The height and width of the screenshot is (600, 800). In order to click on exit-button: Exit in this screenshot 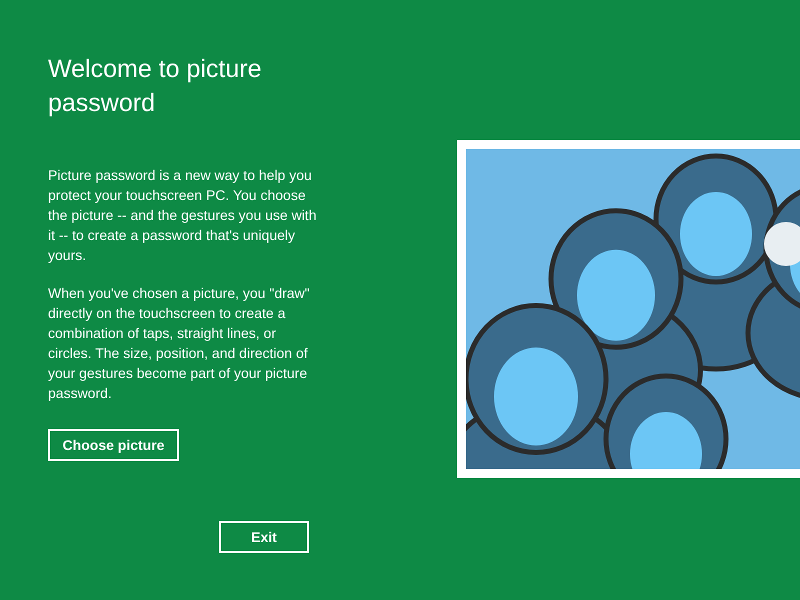, I will do `click(264, 537)`.